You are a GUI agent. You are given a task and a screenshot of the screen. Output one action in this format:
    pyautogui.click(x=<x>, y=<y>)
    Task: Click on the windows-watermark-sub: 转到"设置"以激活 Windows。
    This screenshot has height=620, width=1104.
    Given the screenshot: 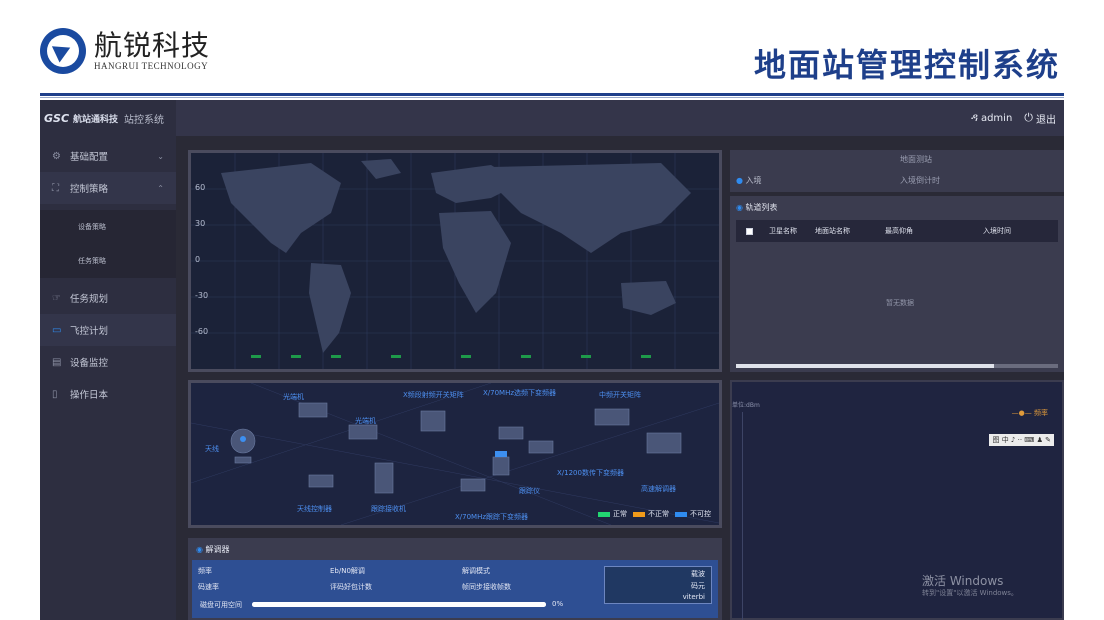 What is the action you would take?
    pyautogui.click(x=970, y=593)
    